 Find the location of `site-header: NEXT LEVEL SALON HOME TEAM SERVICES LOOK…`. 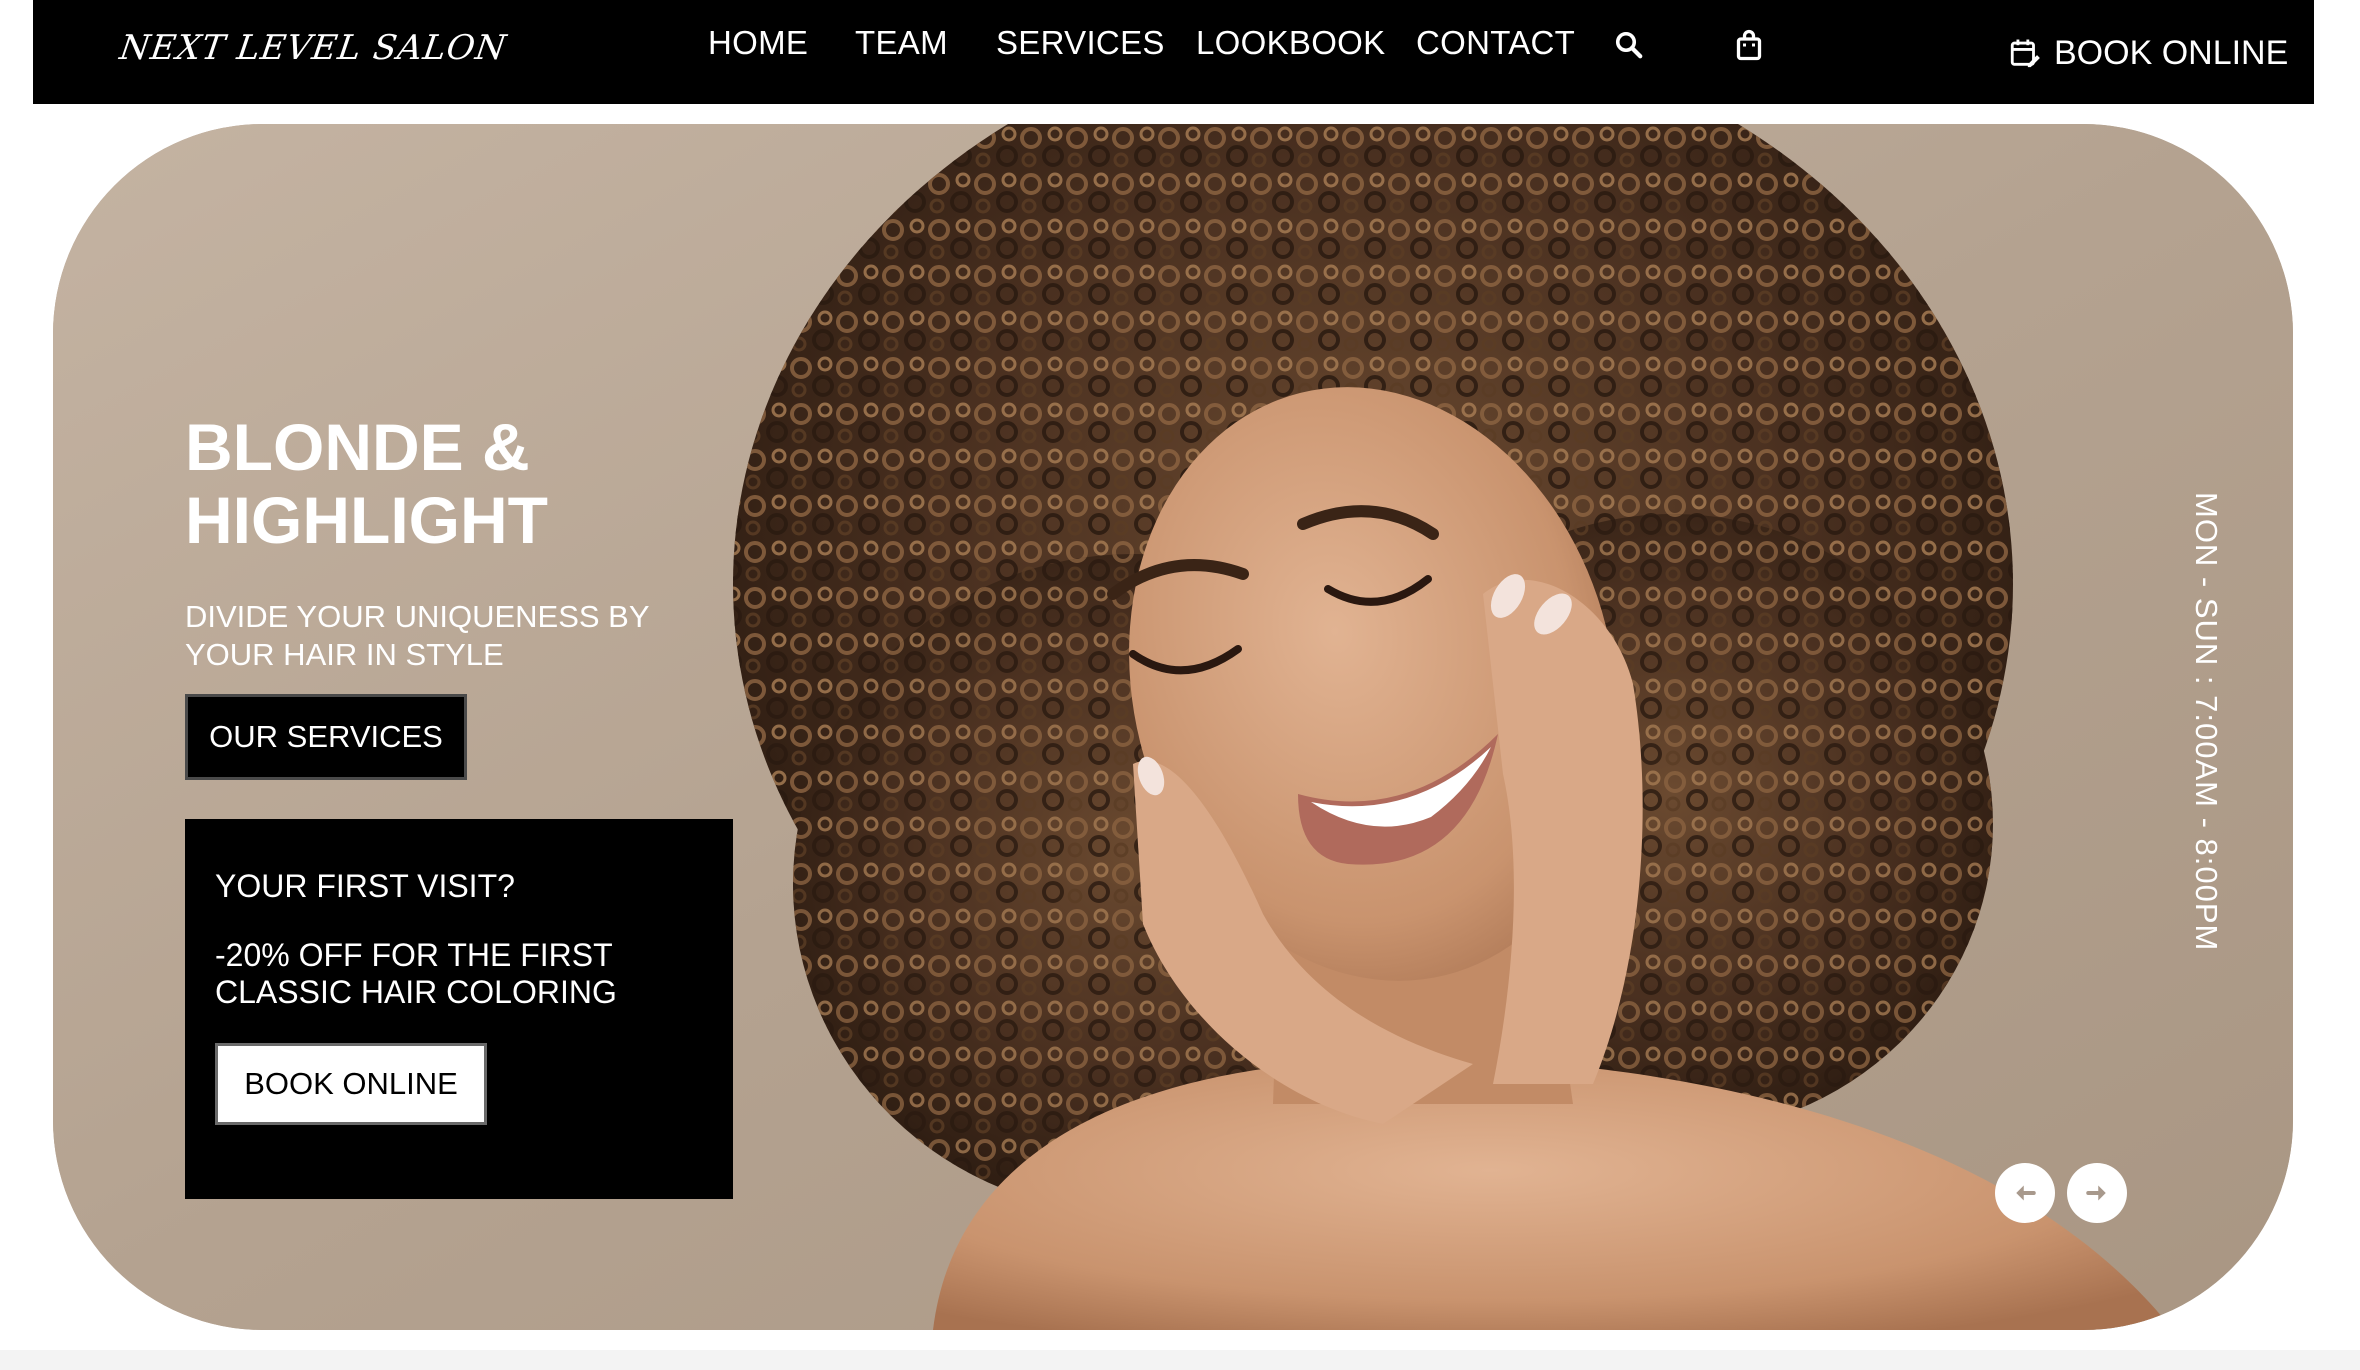

site-header: NEXT LEVEL SALON HOME TEAM SERVICES LOOK… is located at coordinates (1173, 52).